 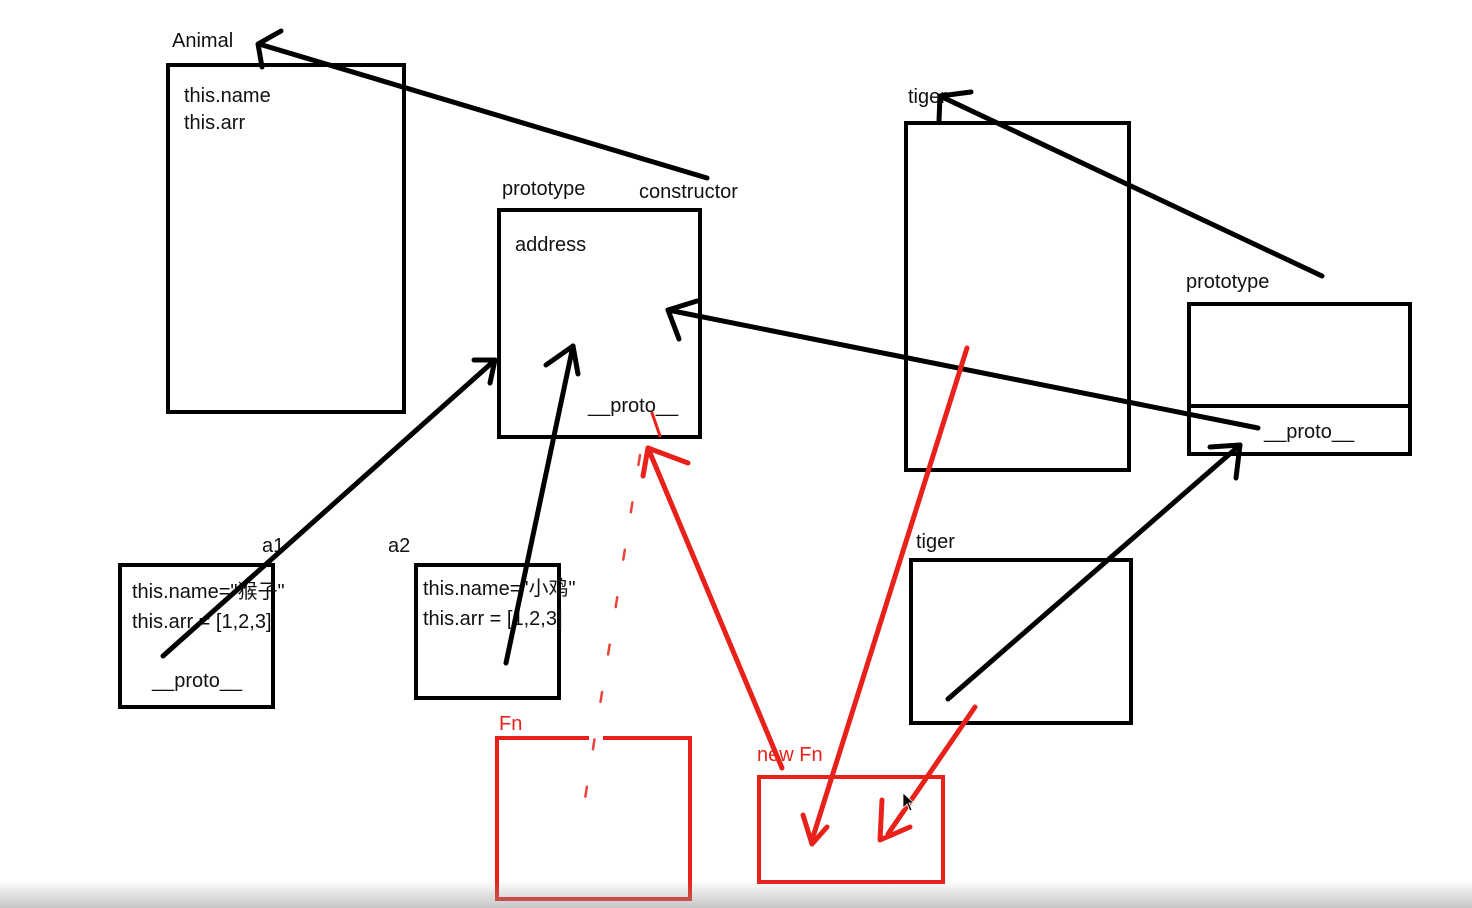 I want to click on tiger-instance-box, so click(x=1021, y=641).